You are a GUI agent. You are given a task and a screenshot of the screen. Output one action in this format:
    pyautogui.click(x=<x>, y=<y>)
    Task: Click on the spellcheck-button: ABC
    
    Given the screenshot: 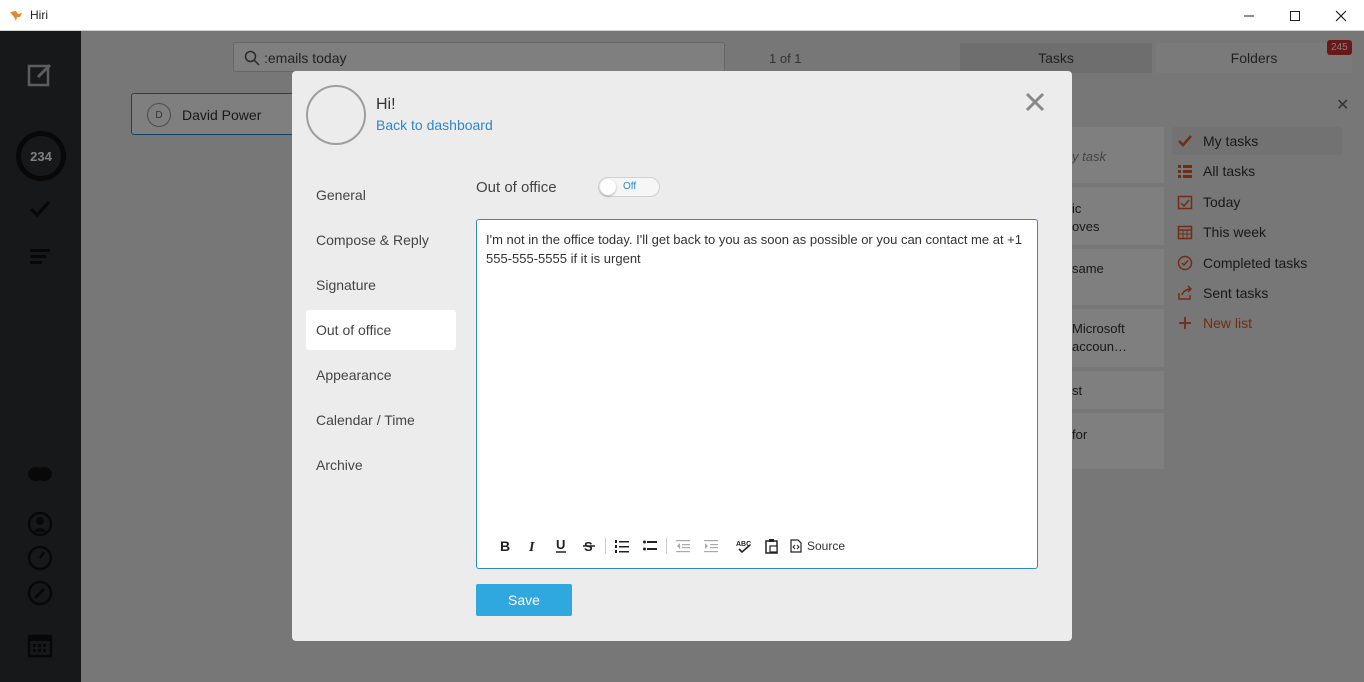 What is the action you would take?
    pyautogui.click(x=744, y=546)
    